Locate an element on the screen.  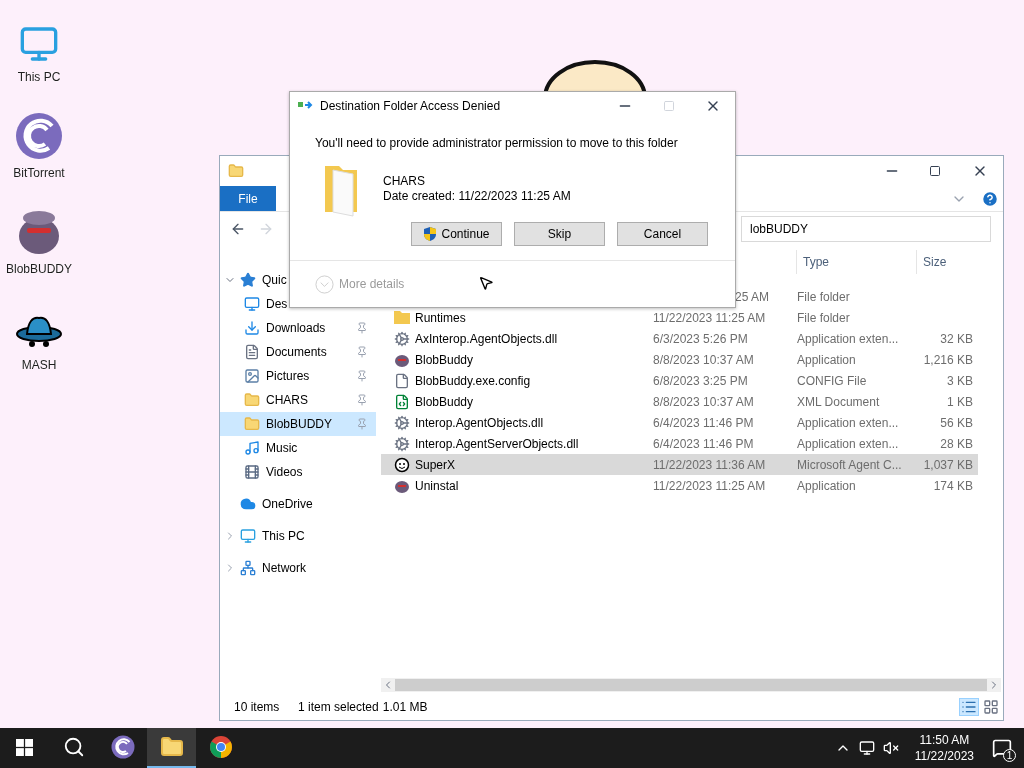
selection-status: 1 item selected is located at coordinates (338, 707).